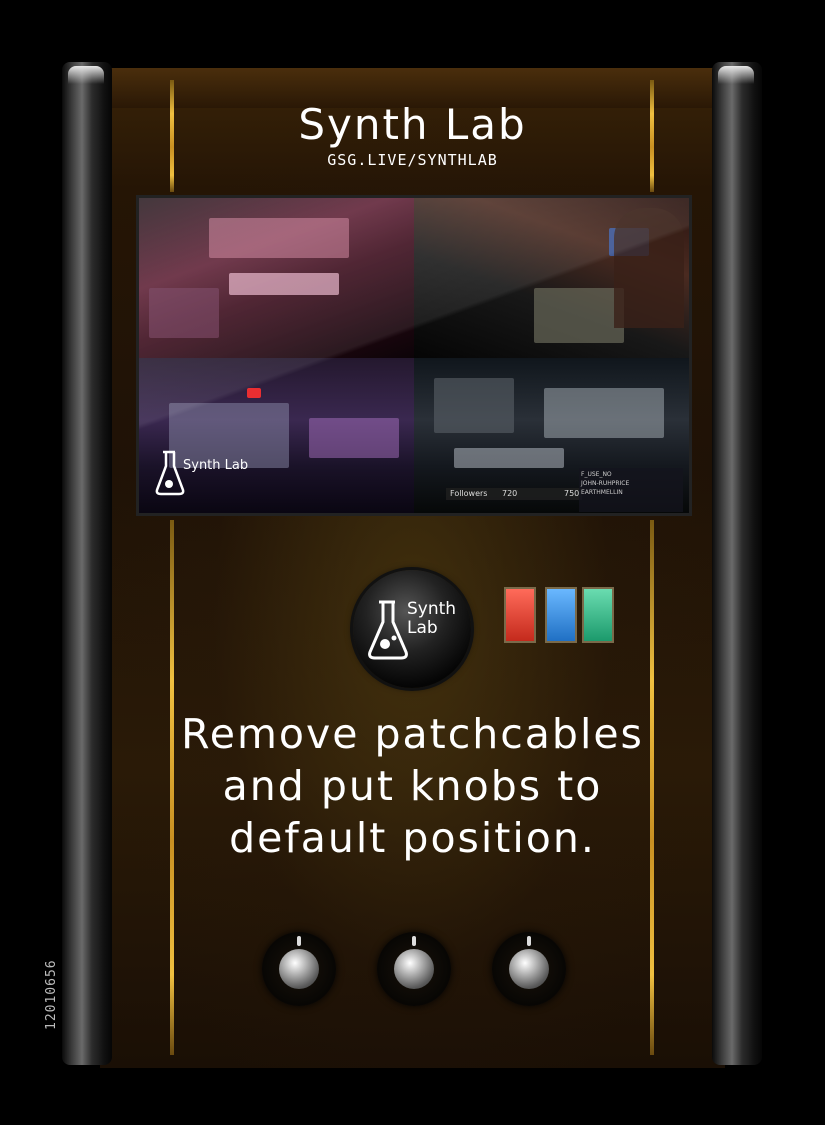  What do you see at coordinates (605, 483) in the screenshot?
I see `chat-line: JOHN-RUHPRICE` at bounding box center [605, 483].